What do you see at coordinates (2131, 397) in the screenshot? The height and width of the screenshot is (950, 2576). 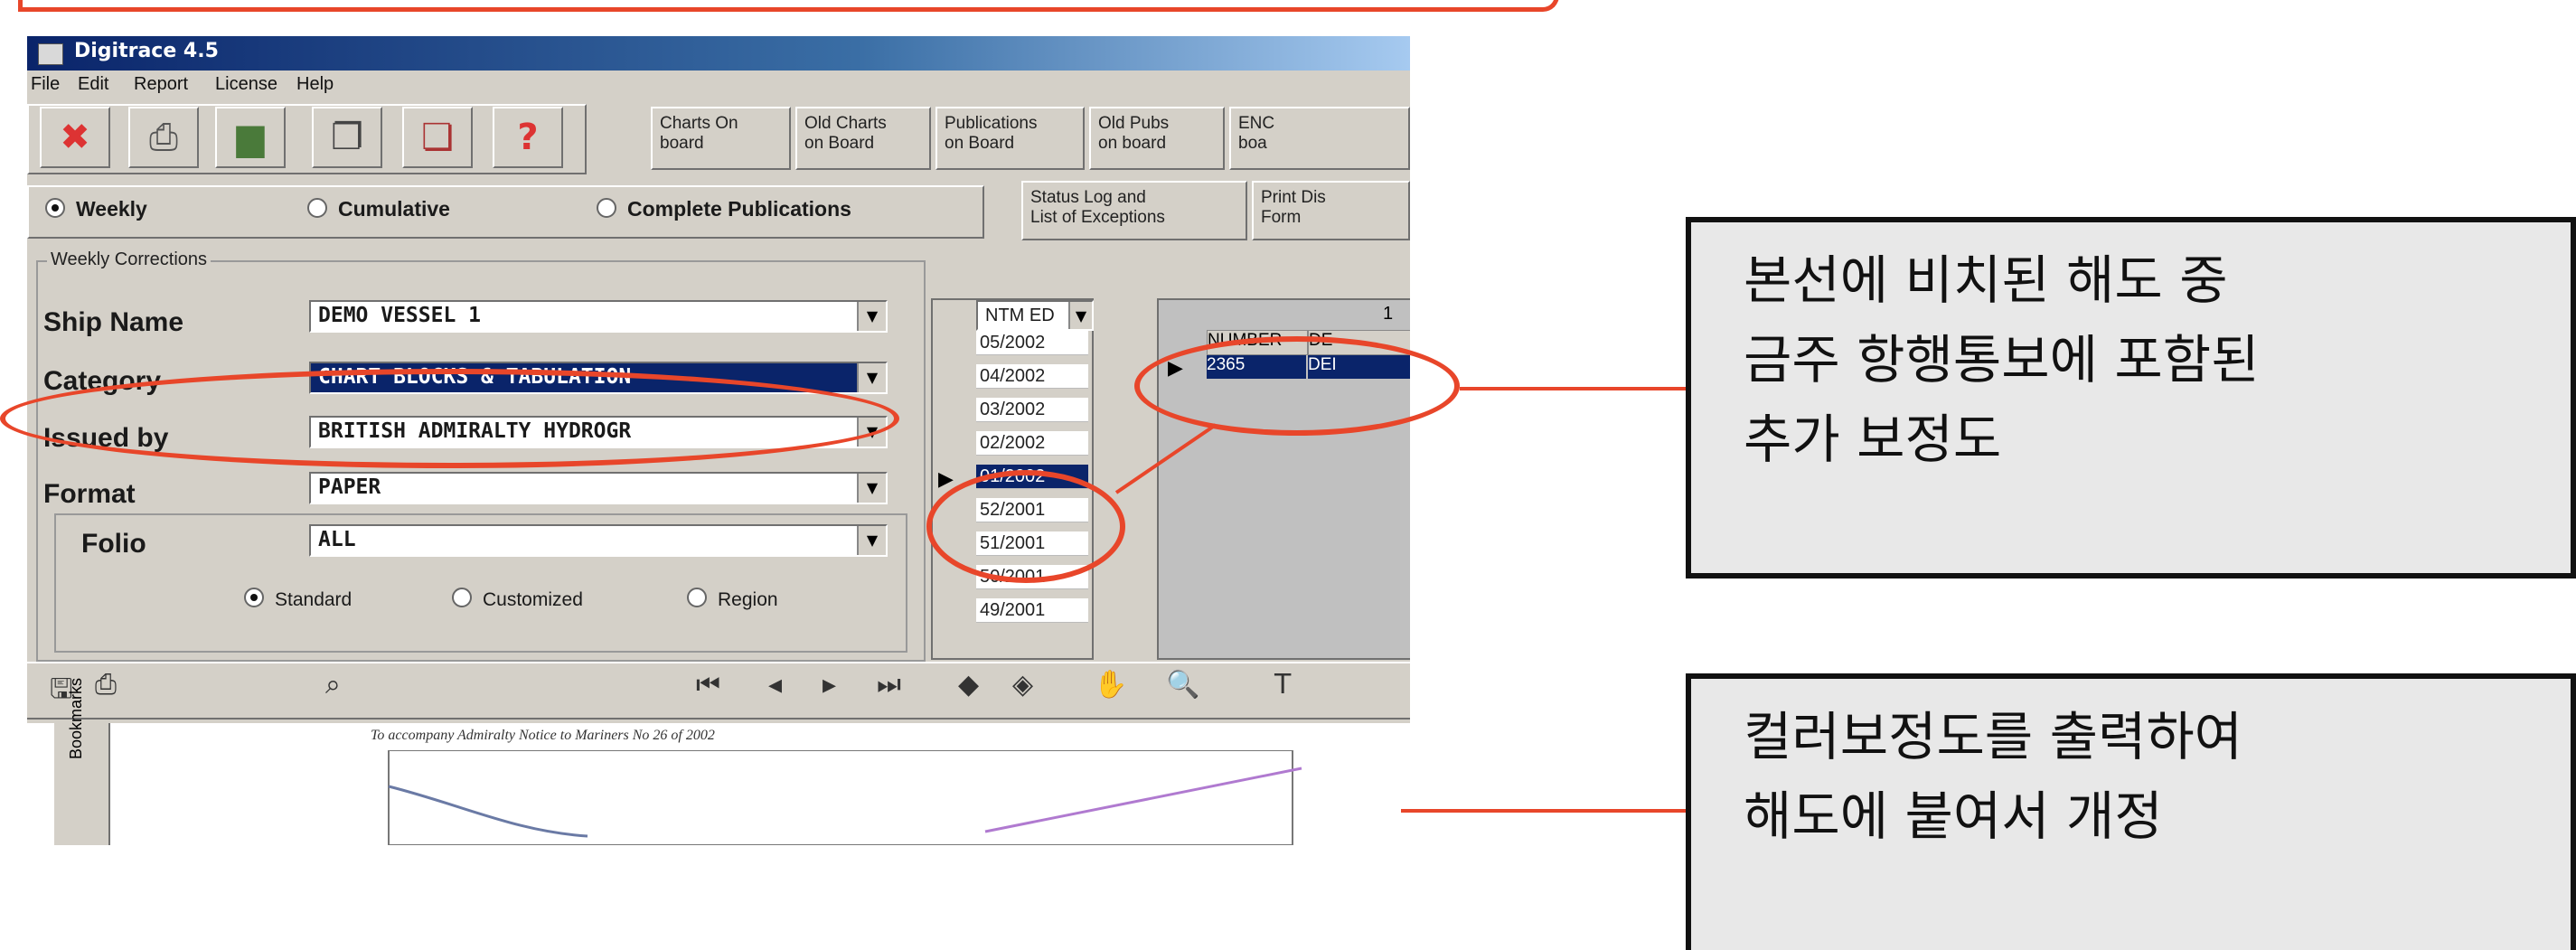 I see `callout-additional-charts: 본선에 비치된 해도 중 금주 항행통보에 포함된 추가 보정도` at bounding box center [2131, 397].